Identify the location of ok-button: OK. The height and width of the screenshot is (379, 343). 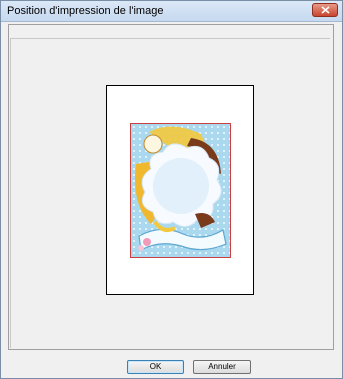
(155, 367).